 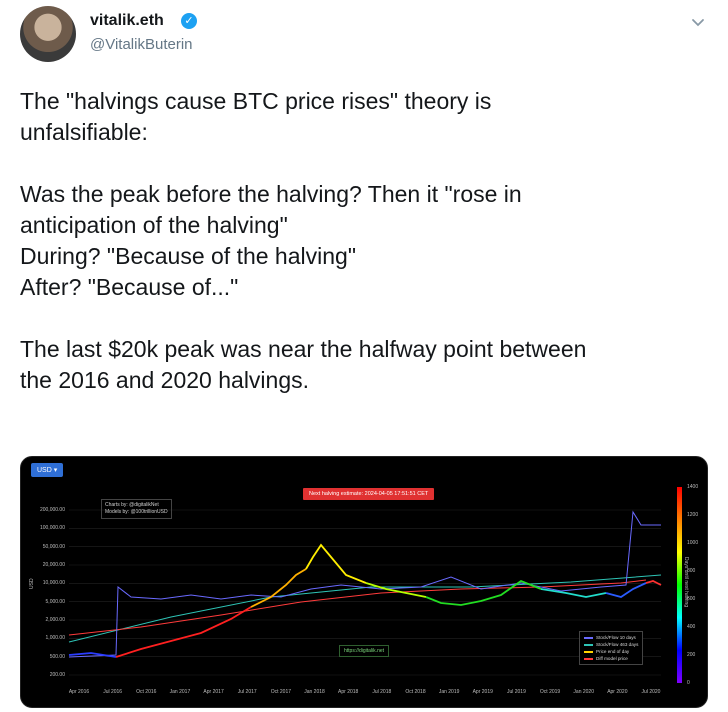 I want to click on y-tick-label: 100,000.00, so click(x=52, y=528).